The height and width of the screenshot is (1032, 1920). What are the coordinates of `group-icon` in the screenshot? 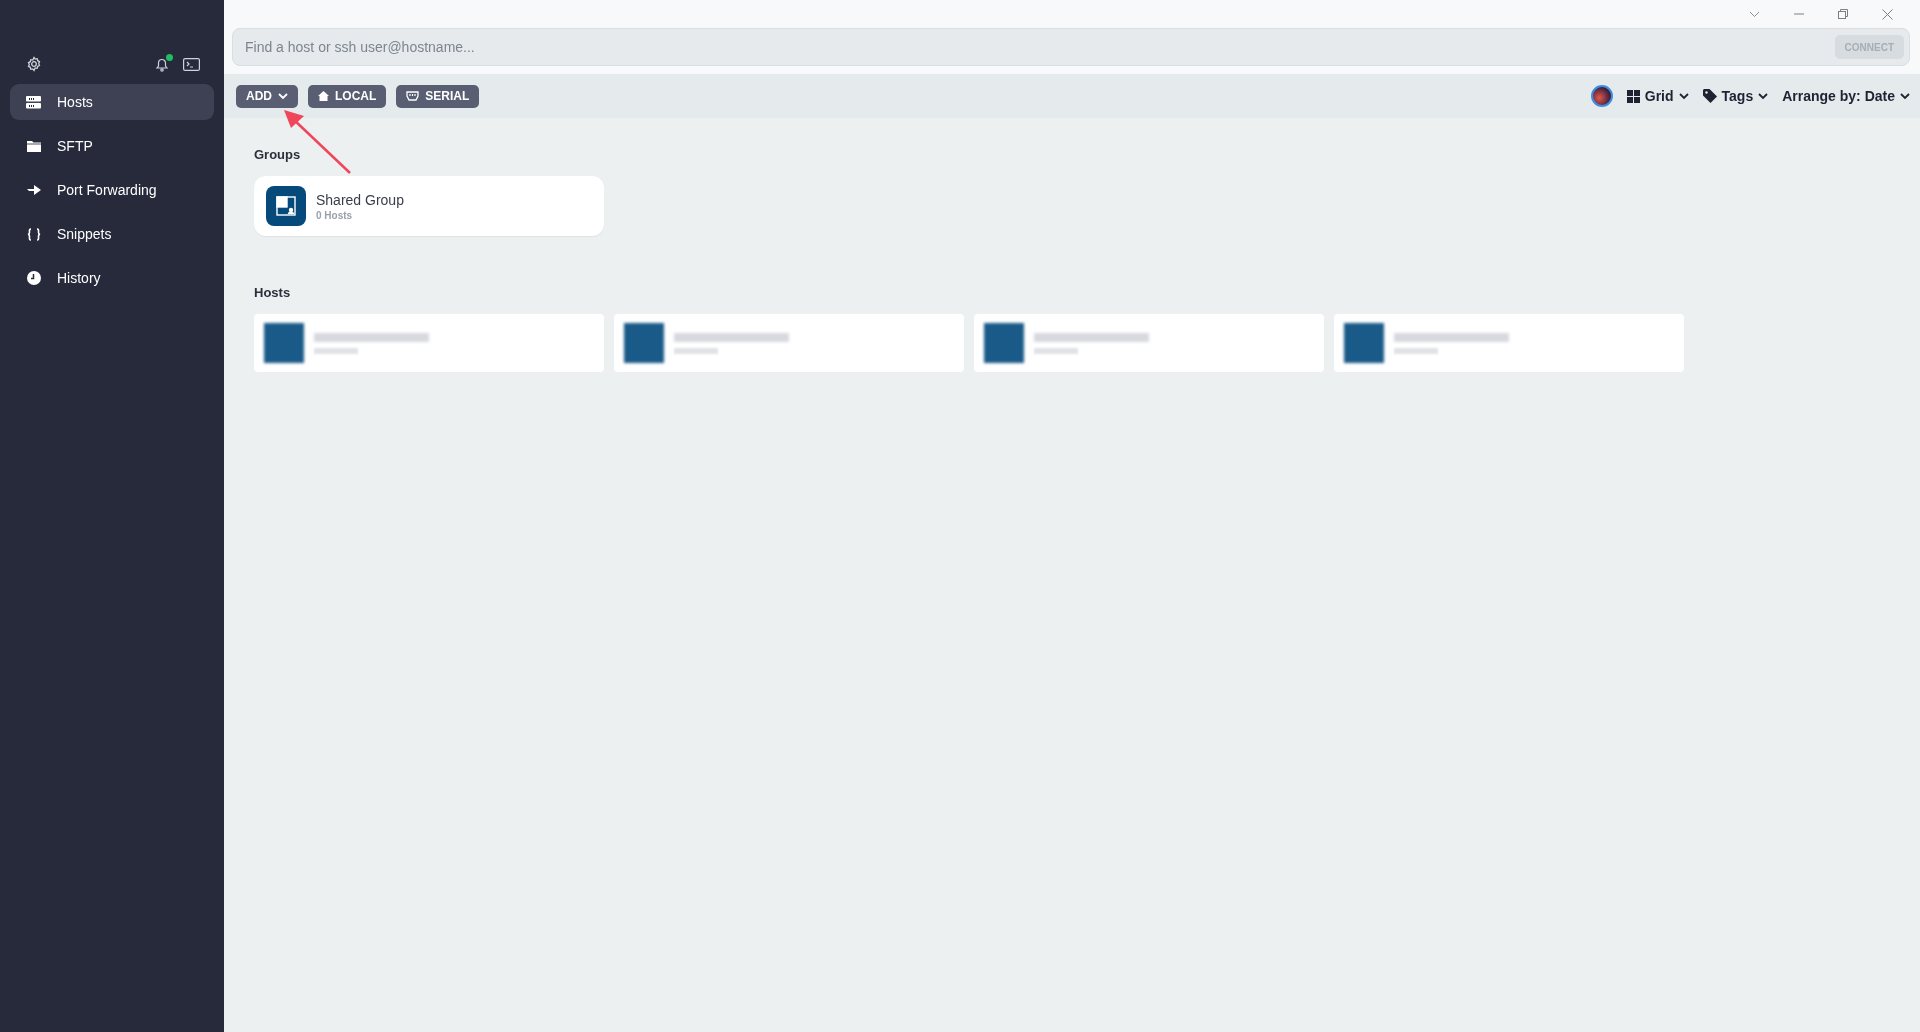 It's located at (286, 206).